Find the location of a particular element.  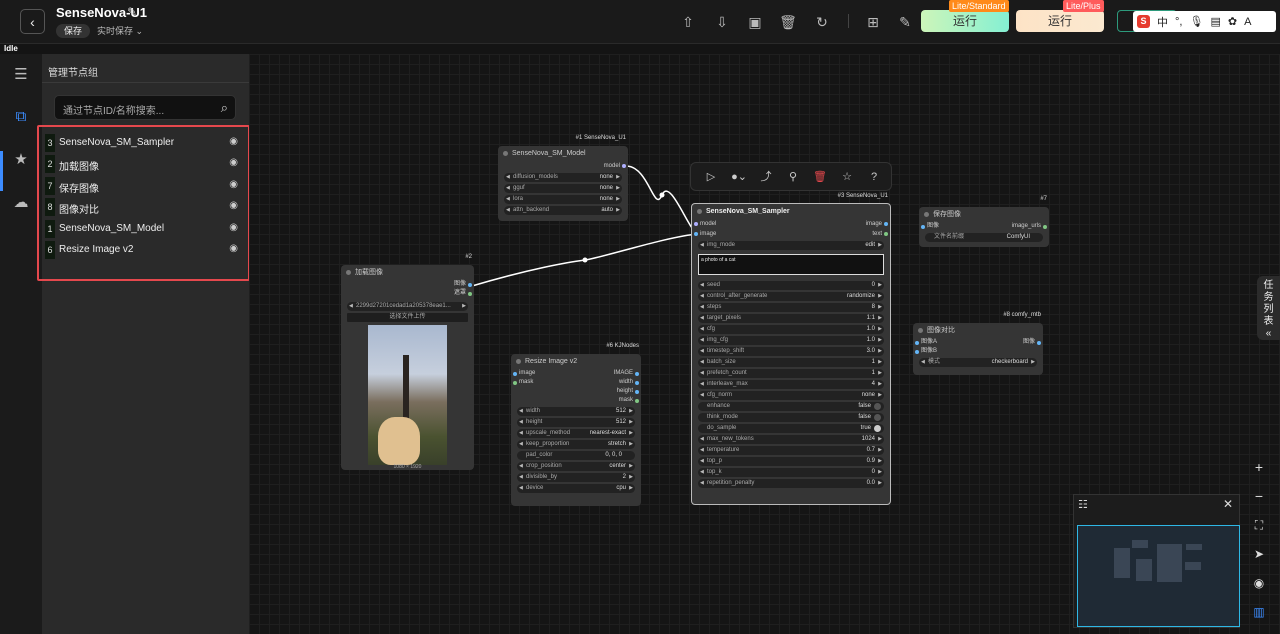

widget-temperature: temperature 0.7 is located at coordinates (791, 450).